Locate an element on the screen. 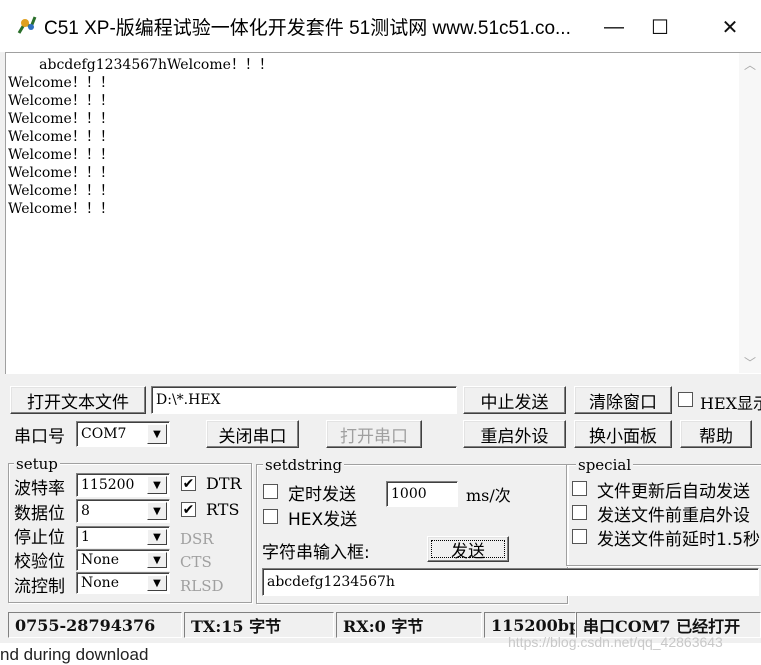 The image size is (761, 665). stop-send-button: 中止发送 is located at coordinates (514, 400).